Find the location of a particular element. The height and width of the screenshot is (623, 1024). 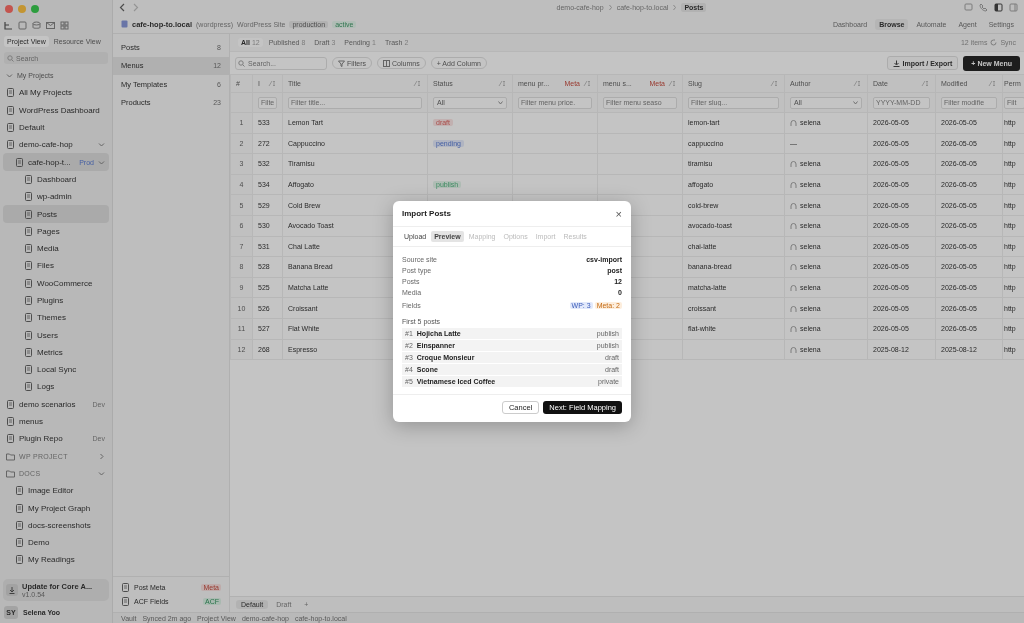

tree-item: My Project Graph is located at coordinates (56, 508).